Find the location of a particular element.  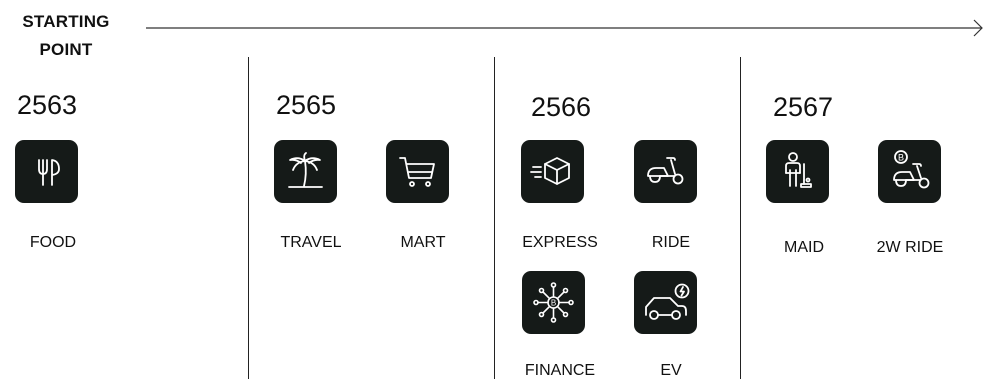

service-maid-tile is located at coordinates (797, 171).